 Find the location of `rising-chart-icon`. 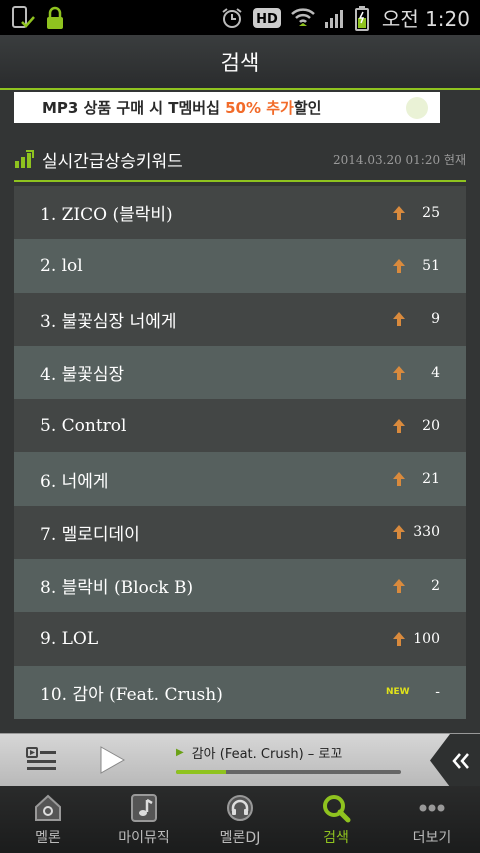

rising-chart-icon is located at coordinates (24, 159).